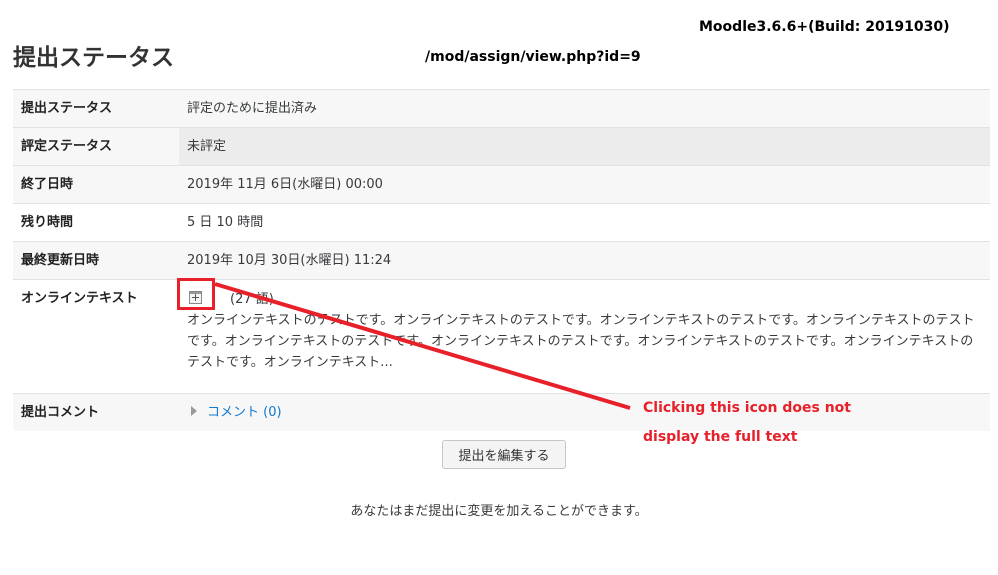 The height and width of the screenshot is (575, 998). What do you see at coordinates (747, 408) in the screenshot?
I see `annotation-line-1: Clicking this icon does not` at bounding box center [747, 408].